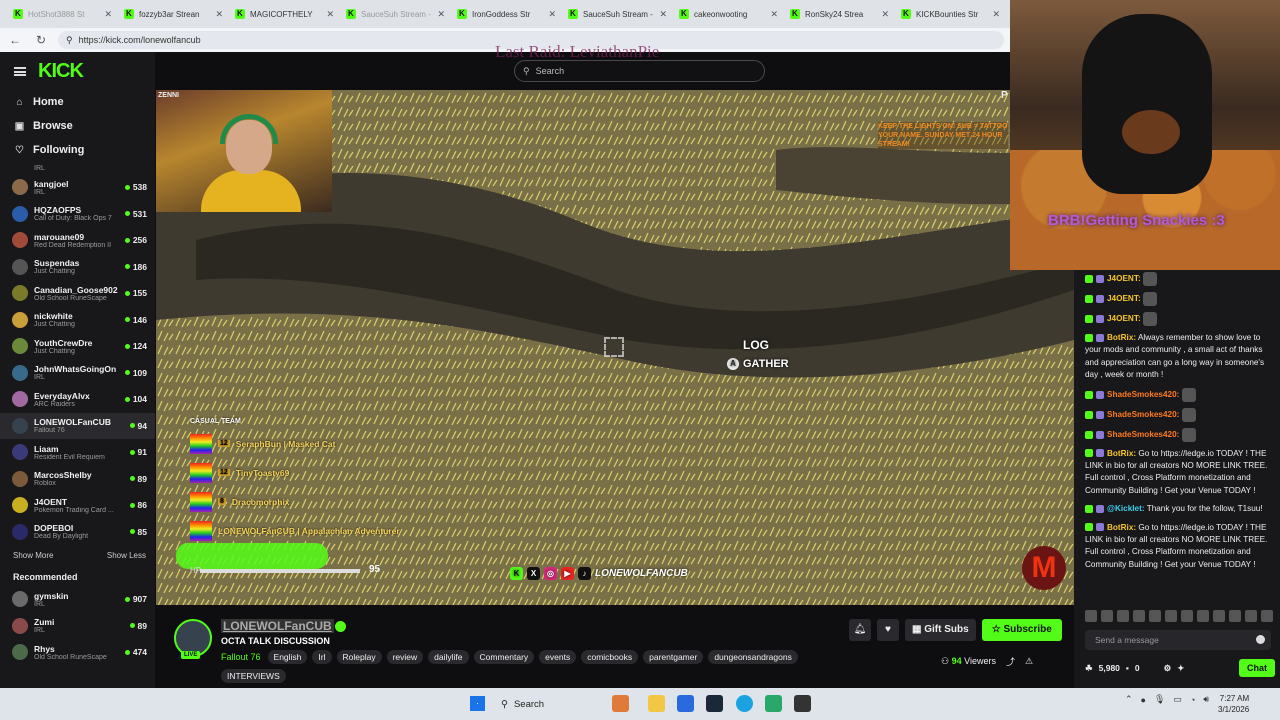 The height and width of the screenshot is (720, 1280). I want to click on chat-username: @Kicklet:, so click(1126, 508).